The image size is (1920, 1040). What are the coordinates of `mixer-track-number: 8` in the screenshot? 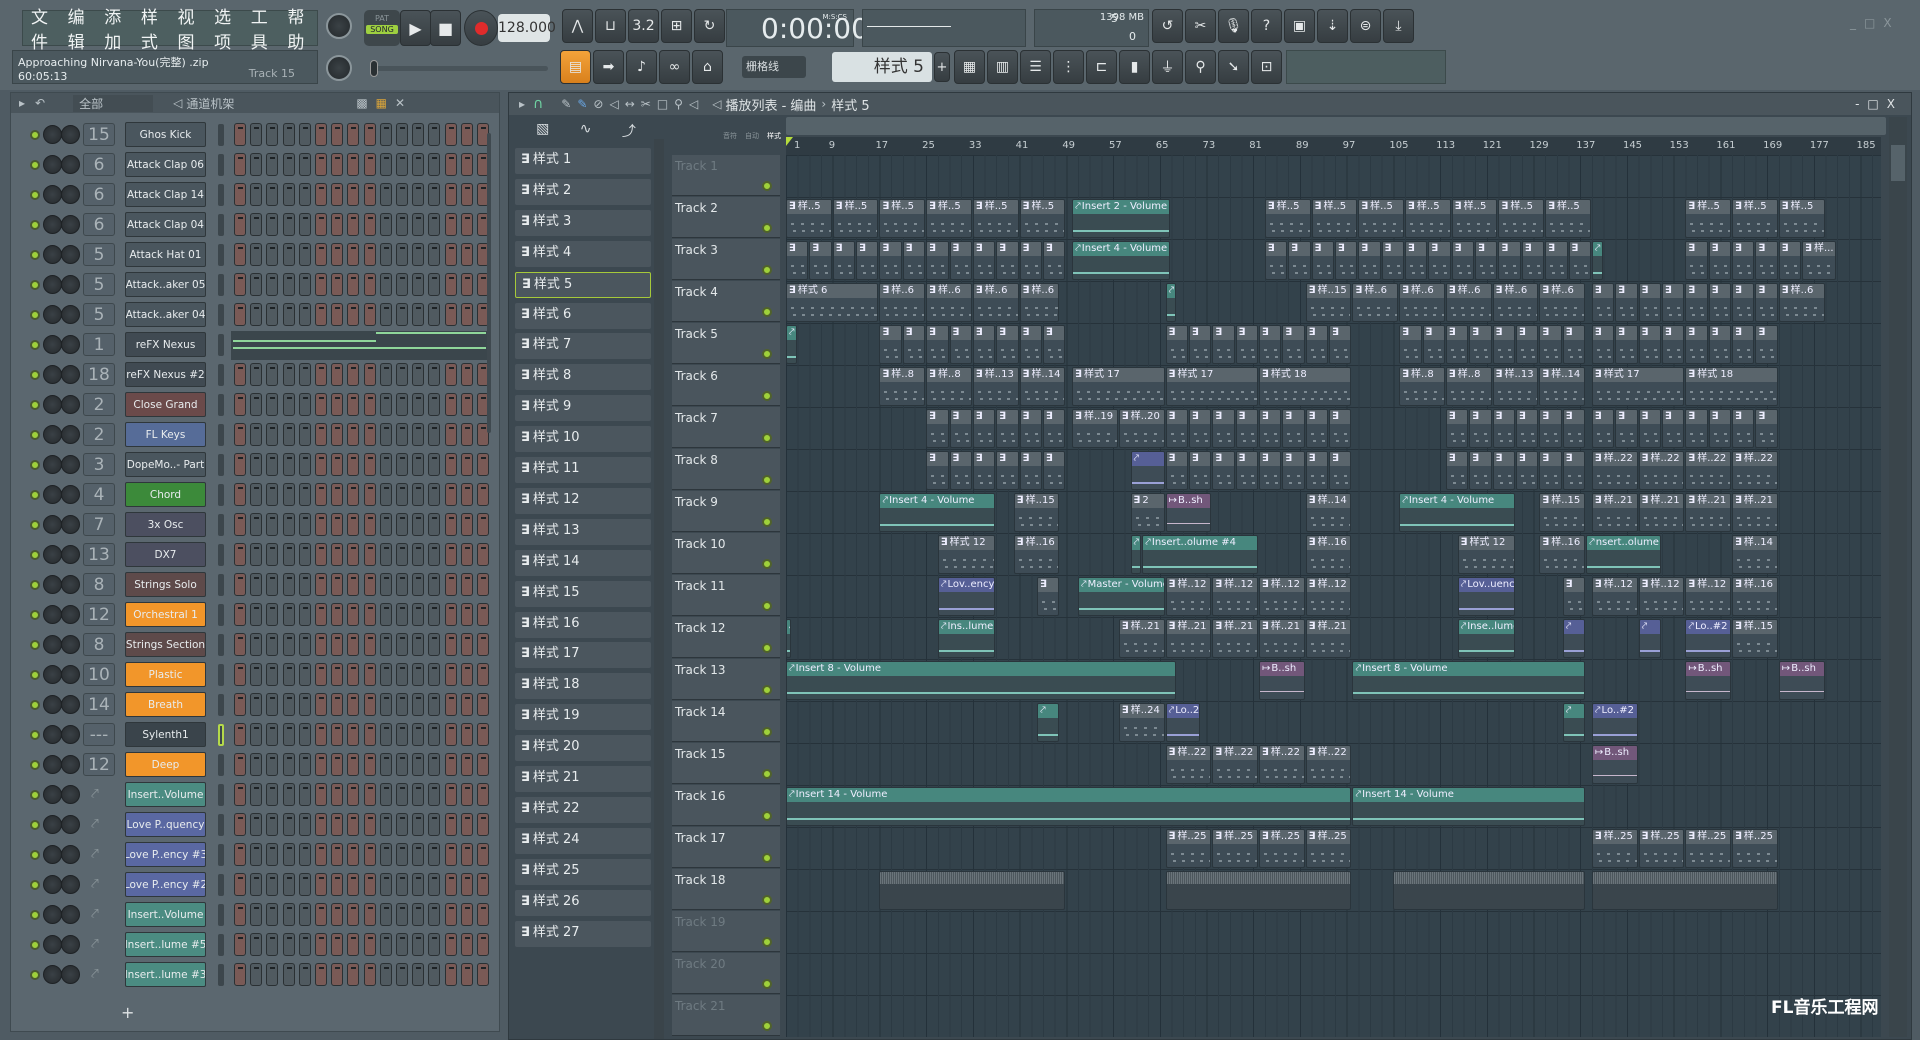 It's located at (99, 584).